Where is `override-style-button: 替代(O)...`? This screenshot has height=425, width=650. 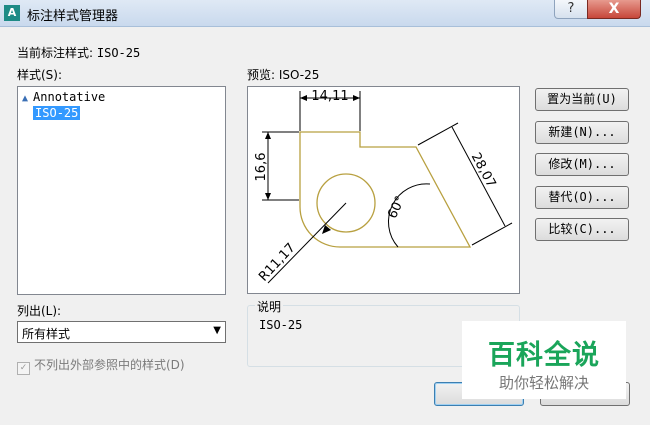
override-style-button: 替代(O)... is located at coordinates (582, 197).